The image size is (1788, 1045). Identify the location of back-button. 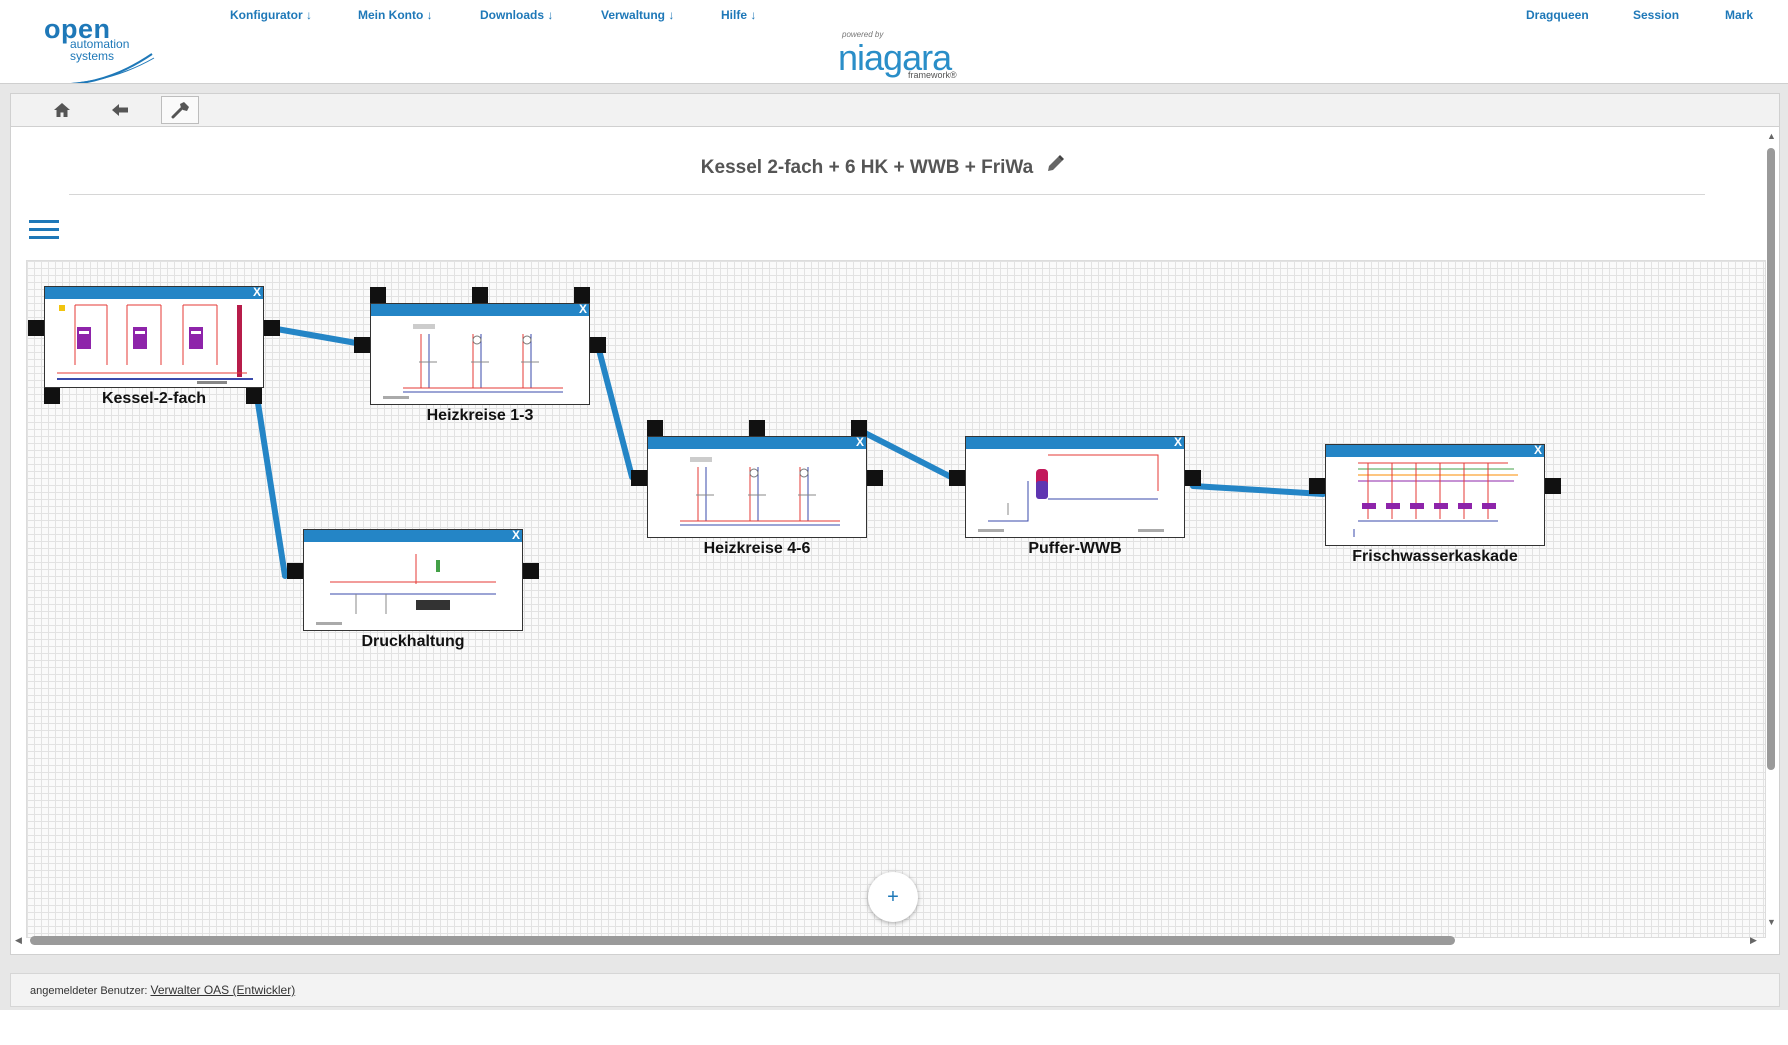
(120, 110).